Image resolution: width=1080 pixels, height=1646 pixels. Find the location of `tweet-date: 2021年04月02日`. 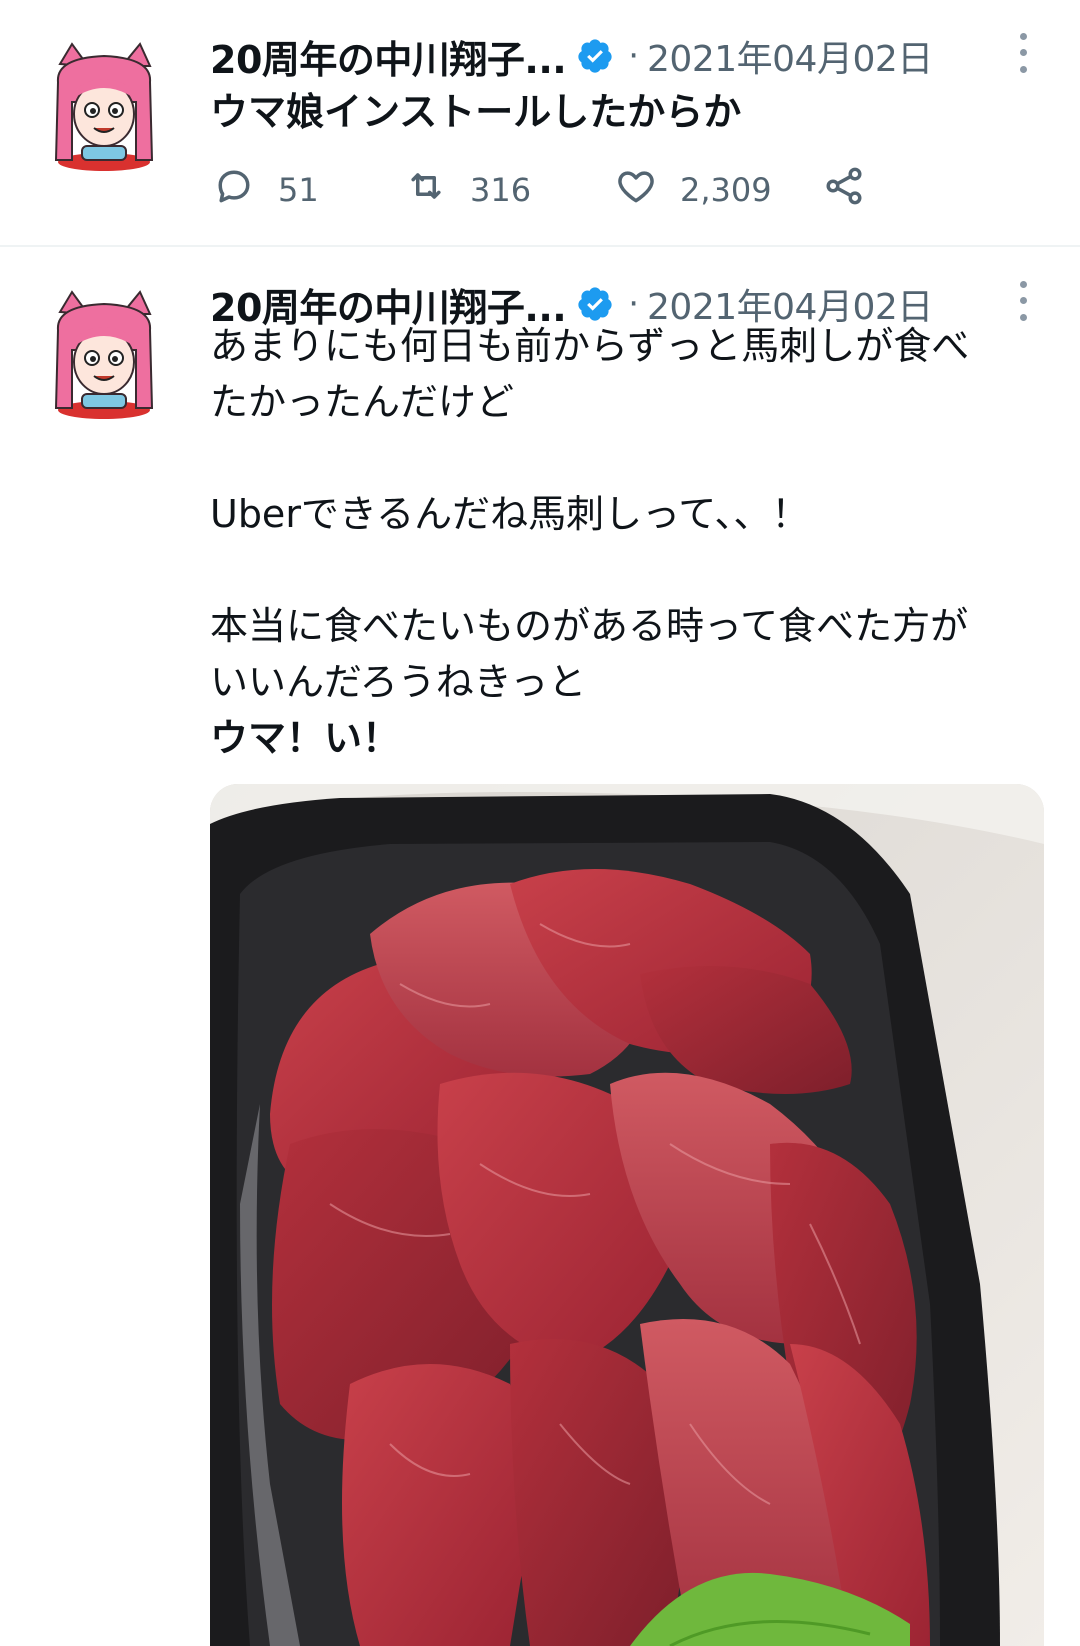

tweet-date: 2021年04月02日 is located at coordinates (790, 56).